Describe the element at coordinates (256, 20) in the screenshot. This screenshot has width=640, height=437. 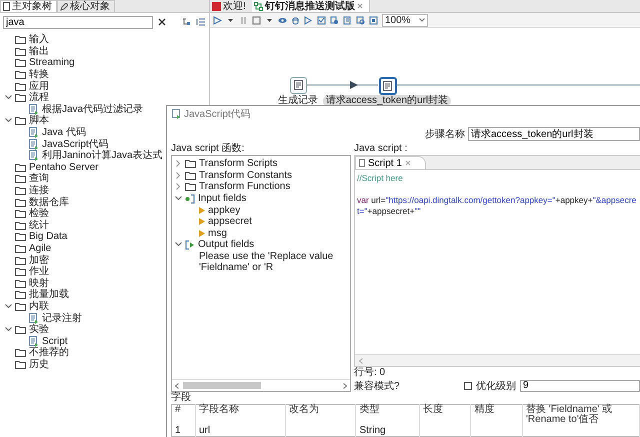
I see `stop-icon` at that location.